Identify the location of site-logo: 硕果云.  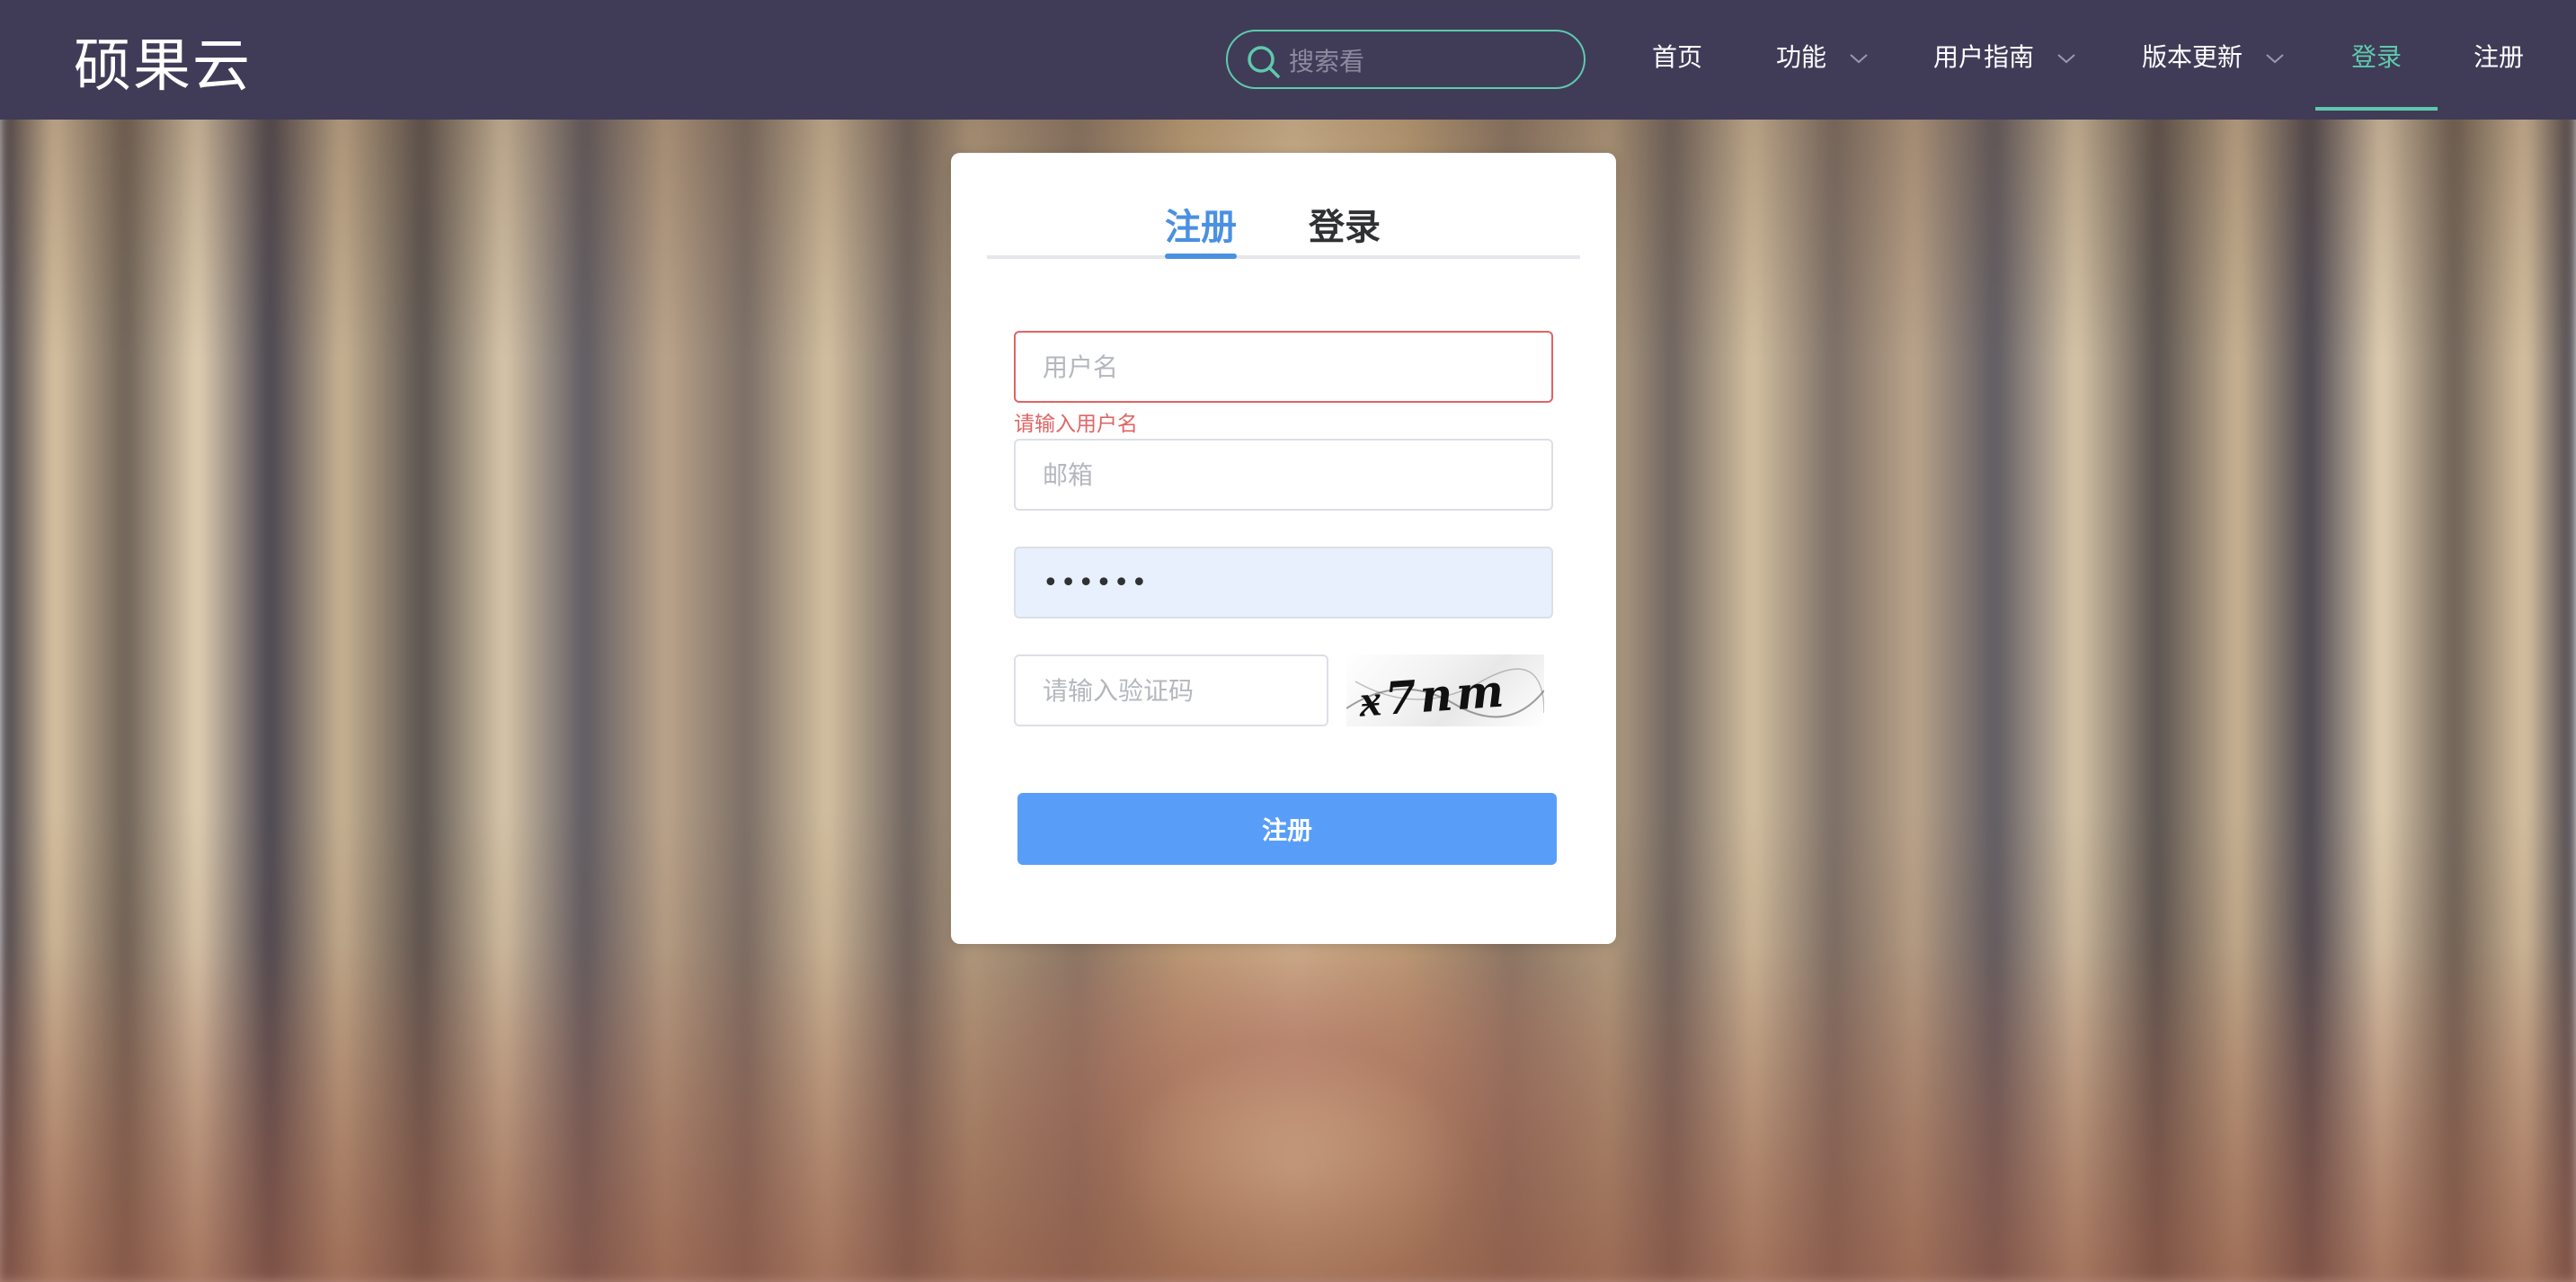
(163, 61).